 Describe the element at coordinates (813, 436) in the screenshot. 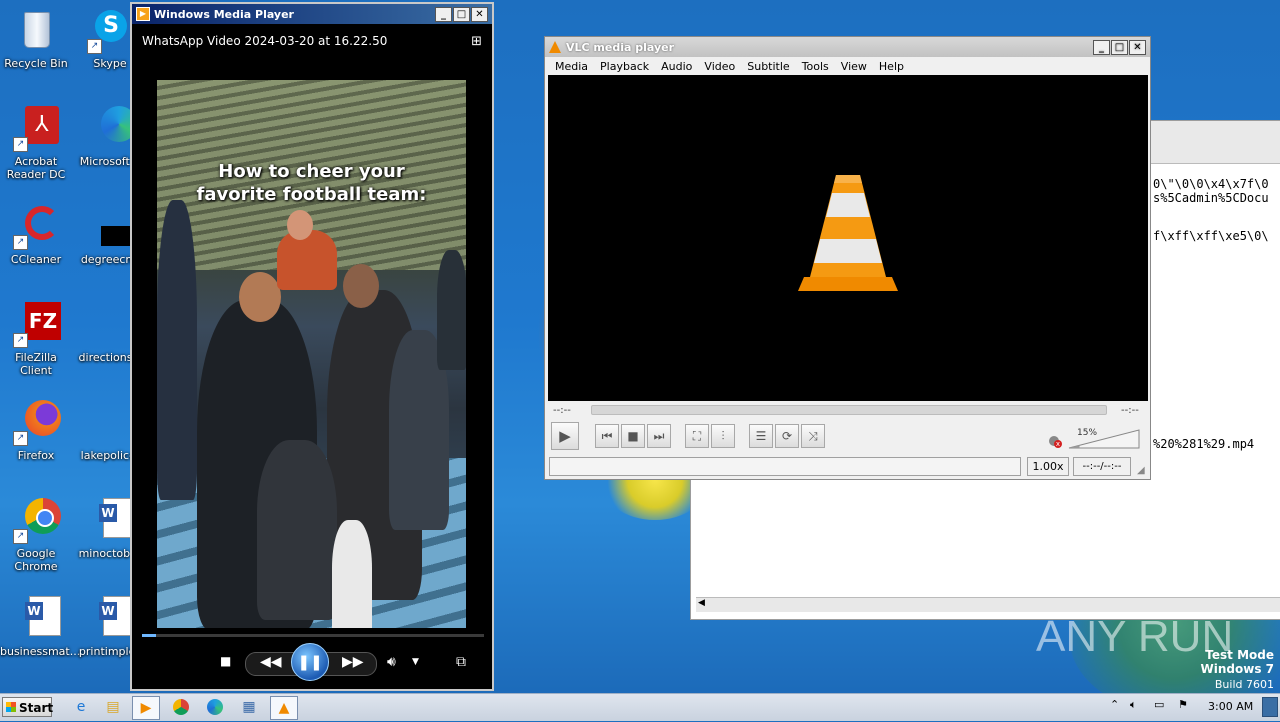

I see `shuffle-button: ⤨` at that location.